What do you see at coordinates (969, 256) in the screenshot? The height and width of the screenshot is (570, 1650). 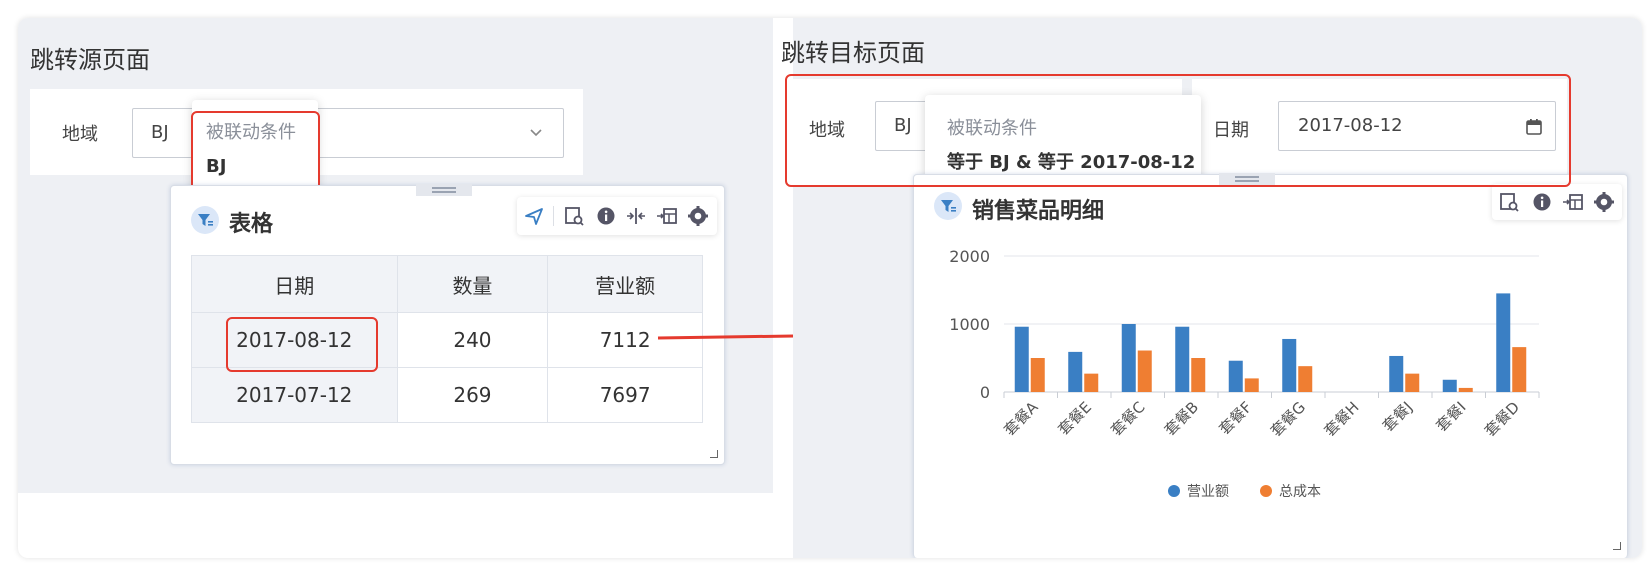 I see `y-tick-label: 2000` at bounding box center [969, 256].